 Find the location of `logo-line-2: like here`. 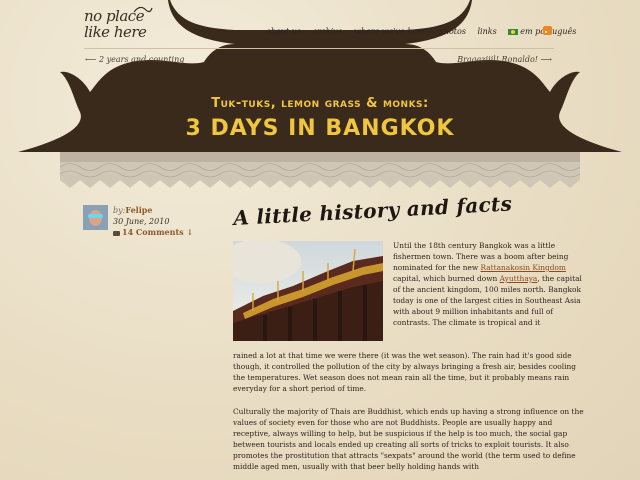

logo-line-2: like here is located at coordinates (115, 32).